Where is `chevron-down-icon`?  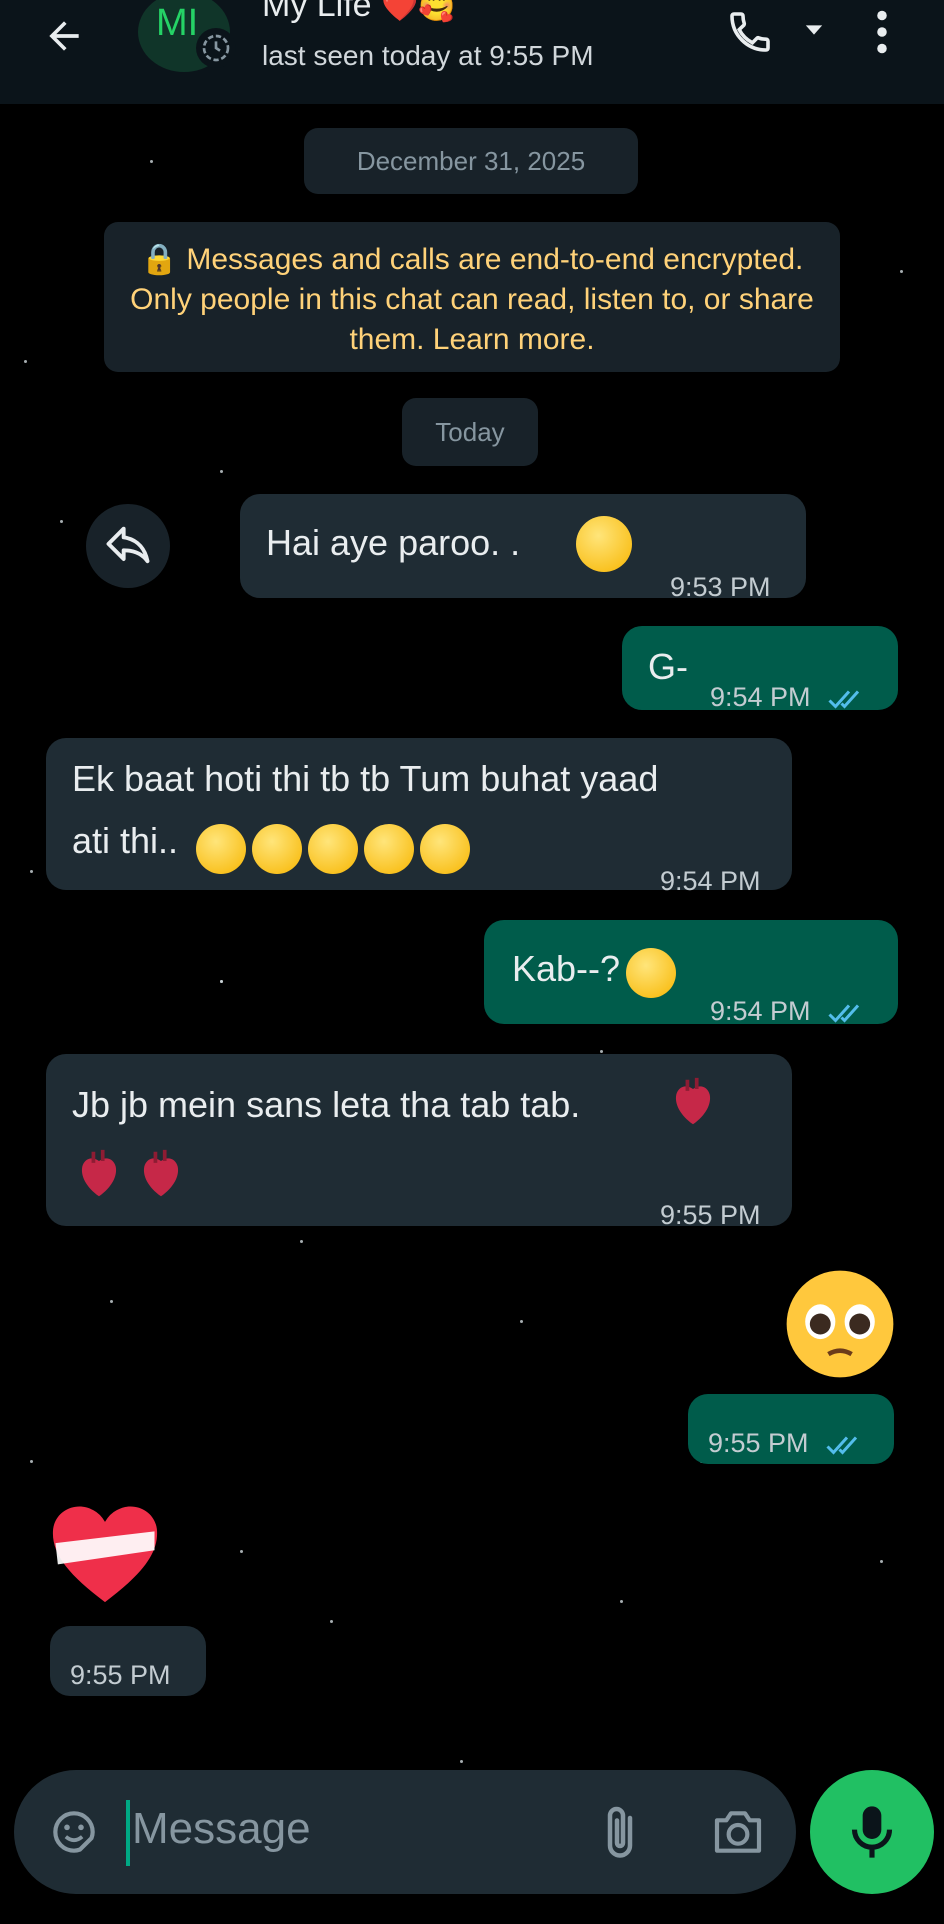
chevron-down-icon is located at coordinates (814, 30).